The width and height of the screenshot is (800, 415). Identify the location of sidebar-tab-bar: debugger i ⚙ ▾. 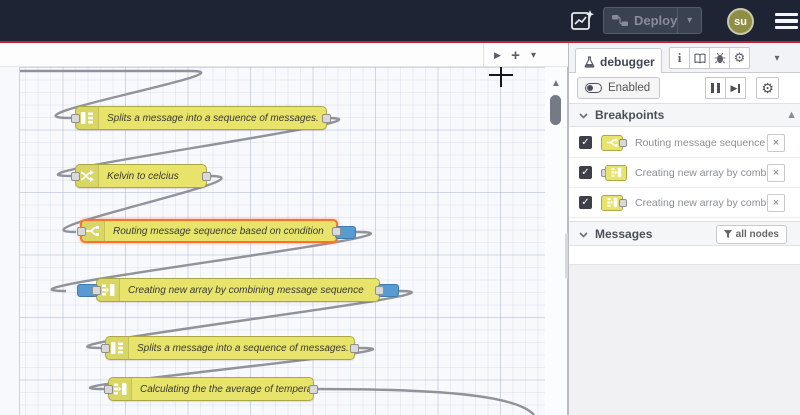
(684, 58).